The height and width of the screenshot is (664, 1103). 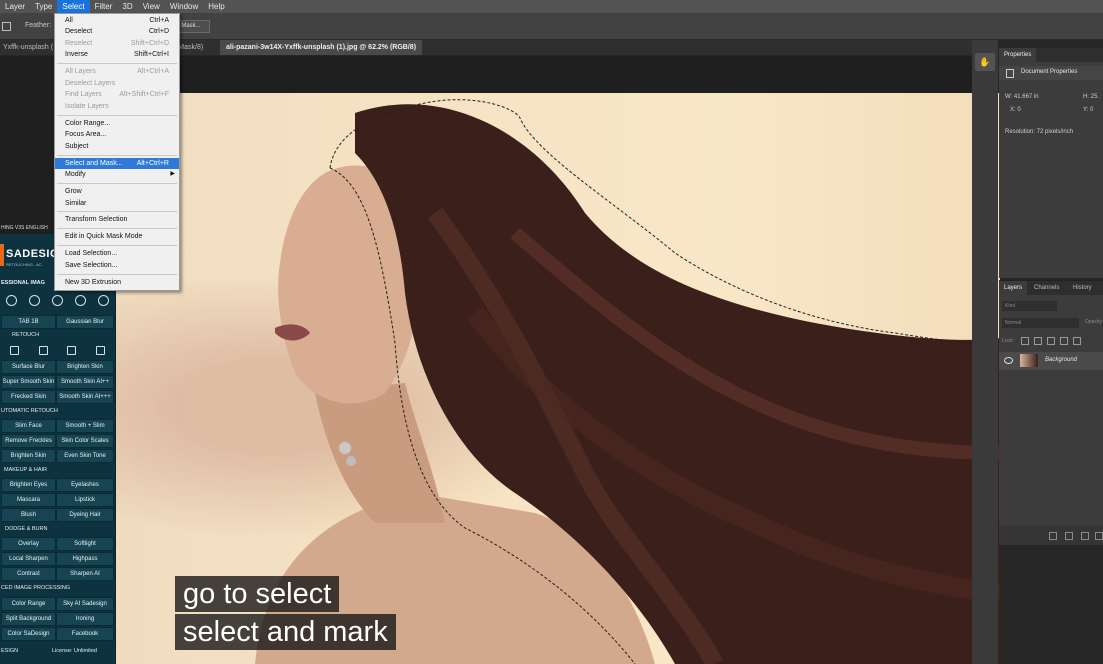 What do you see at coordinates (34, 300) in the screenshot?
I see `sun-icon` at bounding box center [34, 300].